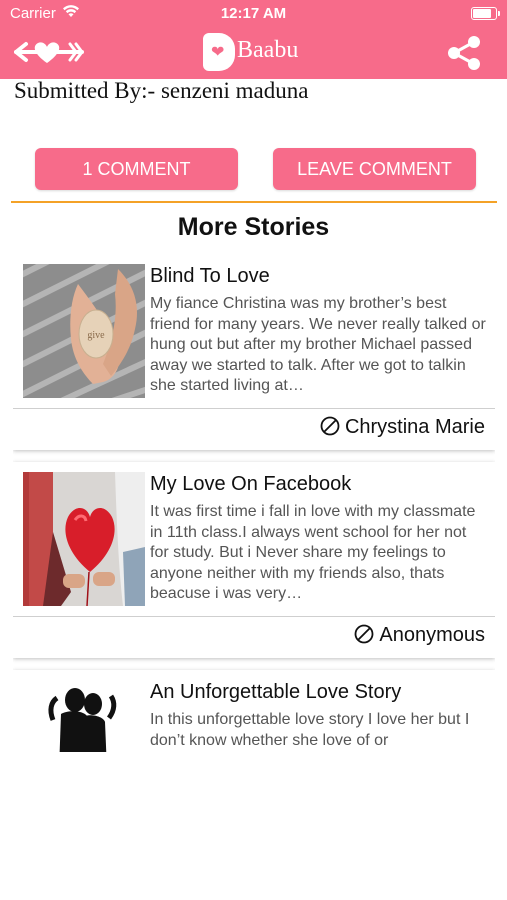  What do you see at coordinates (50, 52) in the screenshot?
I see `back-arrow-heart-icon` at bounding box center [50, 52].